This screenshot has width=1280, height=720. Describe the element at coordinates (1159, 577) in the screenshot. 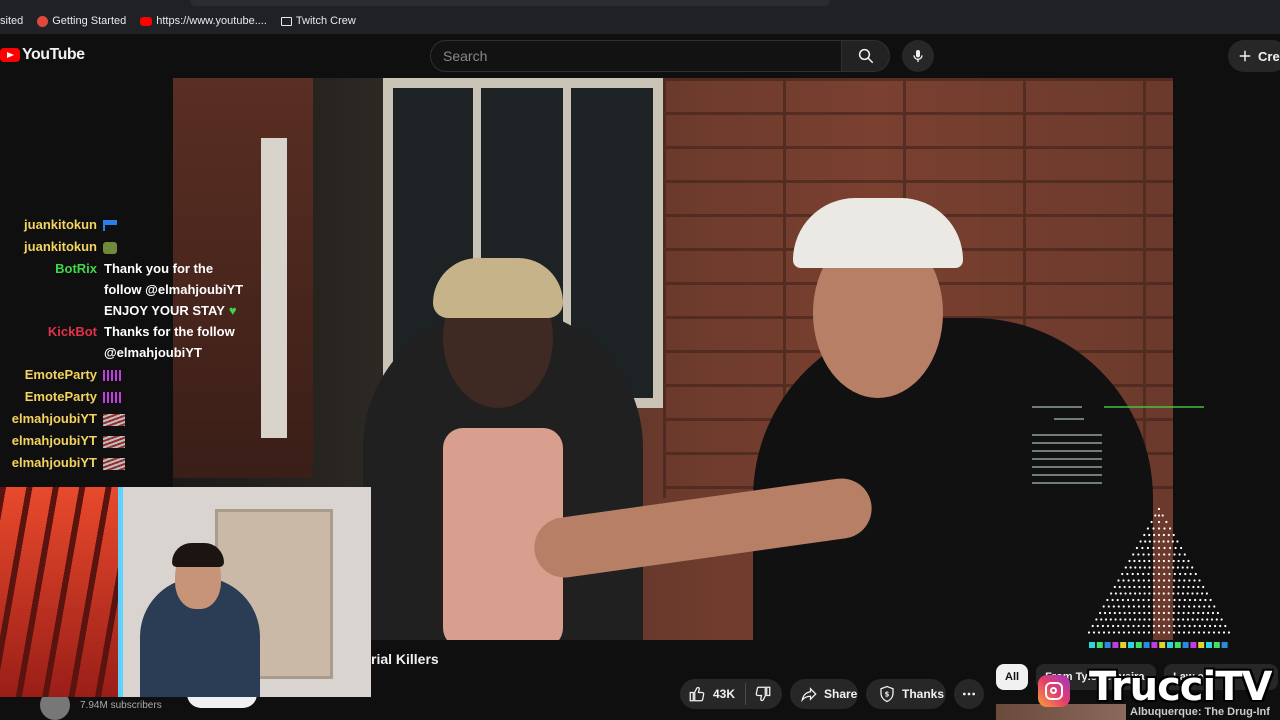

I see `audio-visualizer-triangle` at that location.